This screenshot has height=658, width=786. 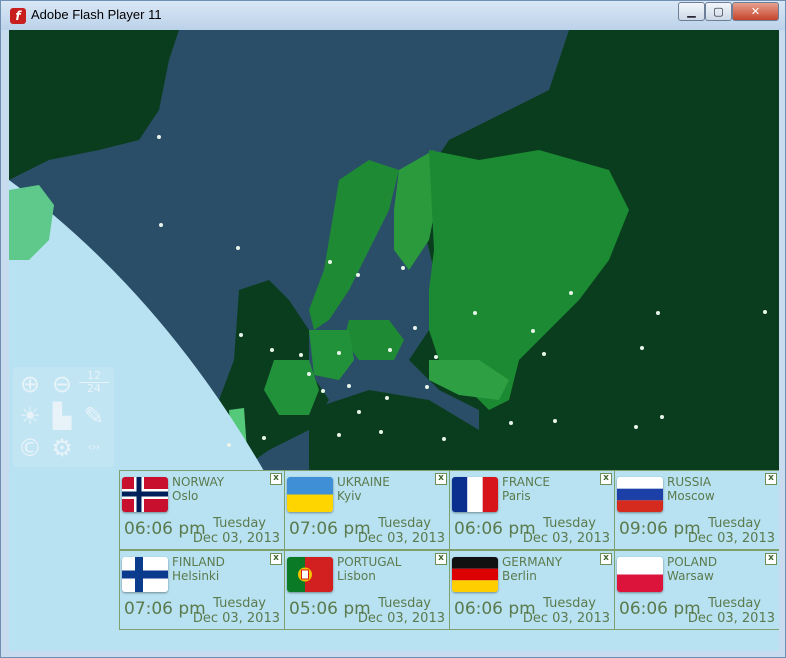 I want to click on clock-country: UKRAINE, so click(x=363, y=482).